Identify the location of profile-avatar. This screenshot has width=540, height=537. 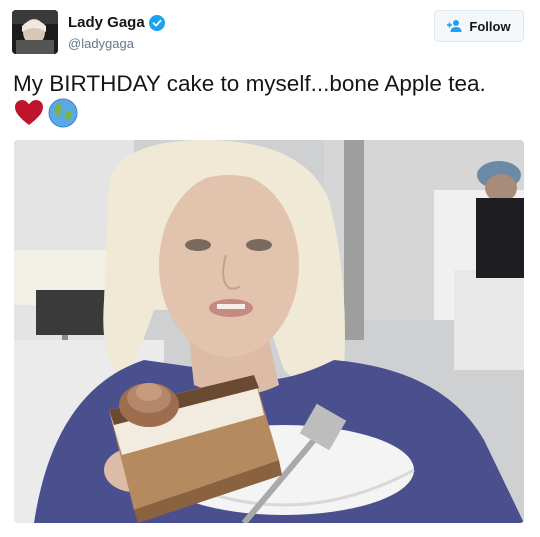
(35, 32).